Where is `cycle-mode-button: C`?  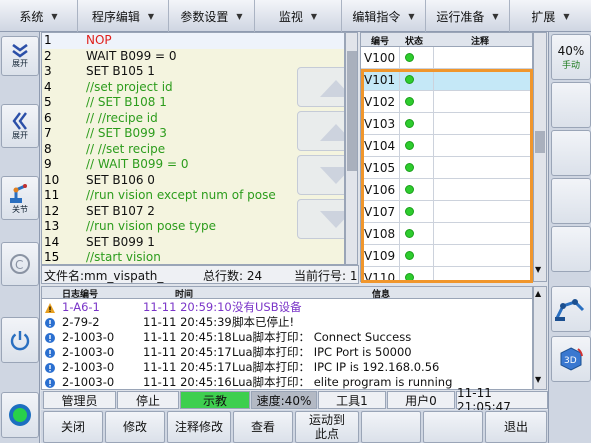
cycle-mode-button: C is located at coordinates (20, 264).